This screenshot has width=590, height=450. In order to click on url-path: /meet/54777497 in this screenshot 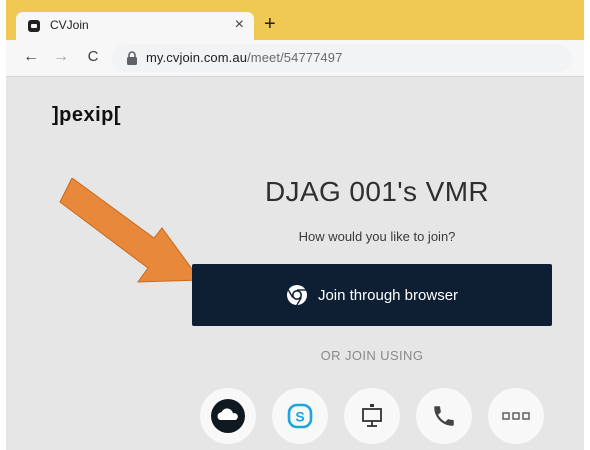, I will do `click(295, 57)`.